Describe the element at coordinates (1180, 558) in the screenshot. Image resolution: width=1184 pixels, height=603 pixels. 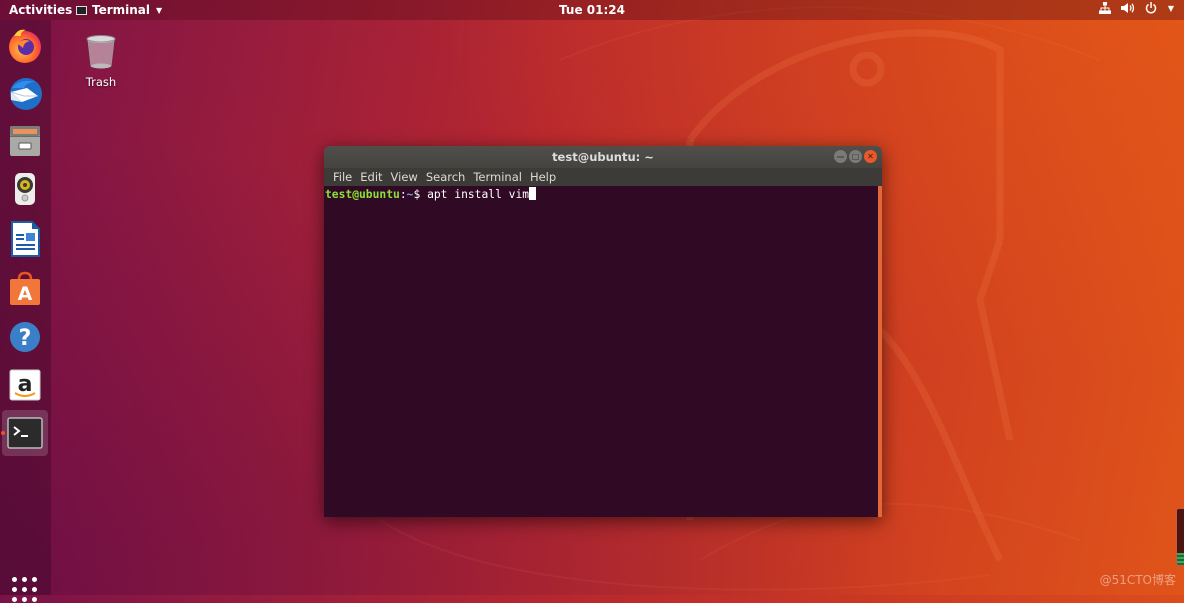
I see `level-indicator-fill` at that location.